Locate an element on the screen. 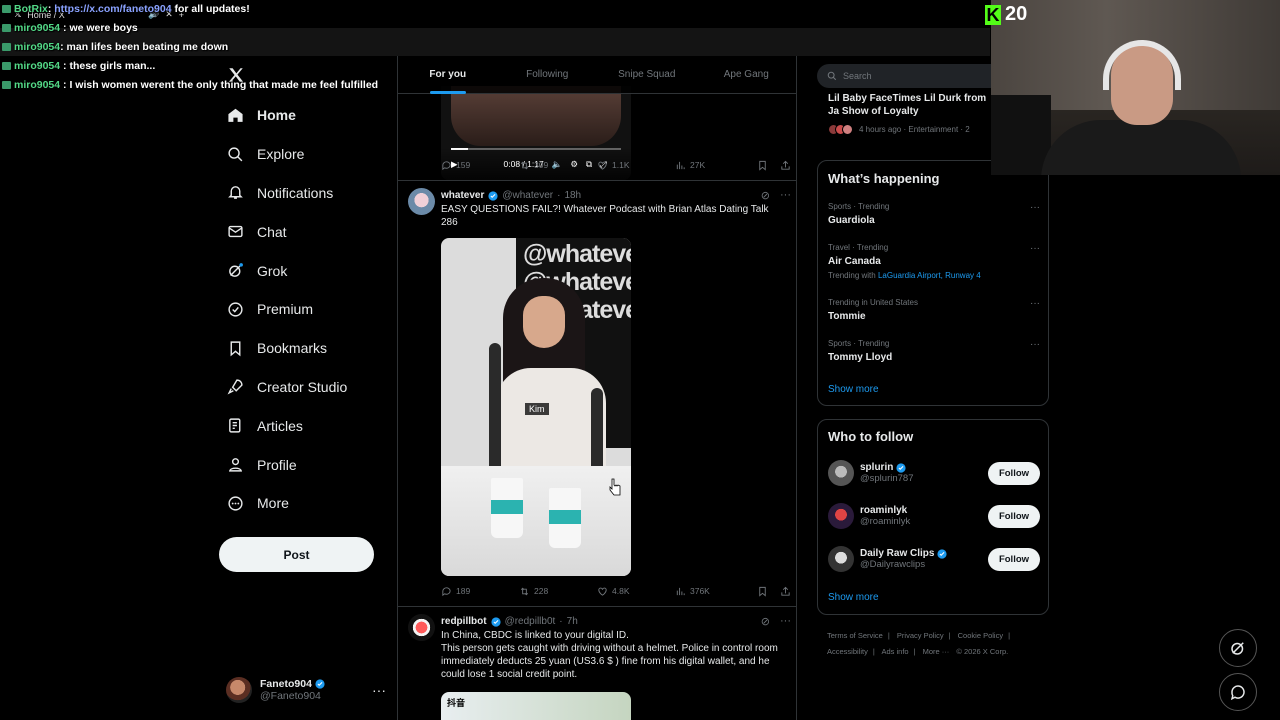 This screenshot has width=1280, height=720. sidebar-item-explore: Explore is located at coordinates (304, 154).